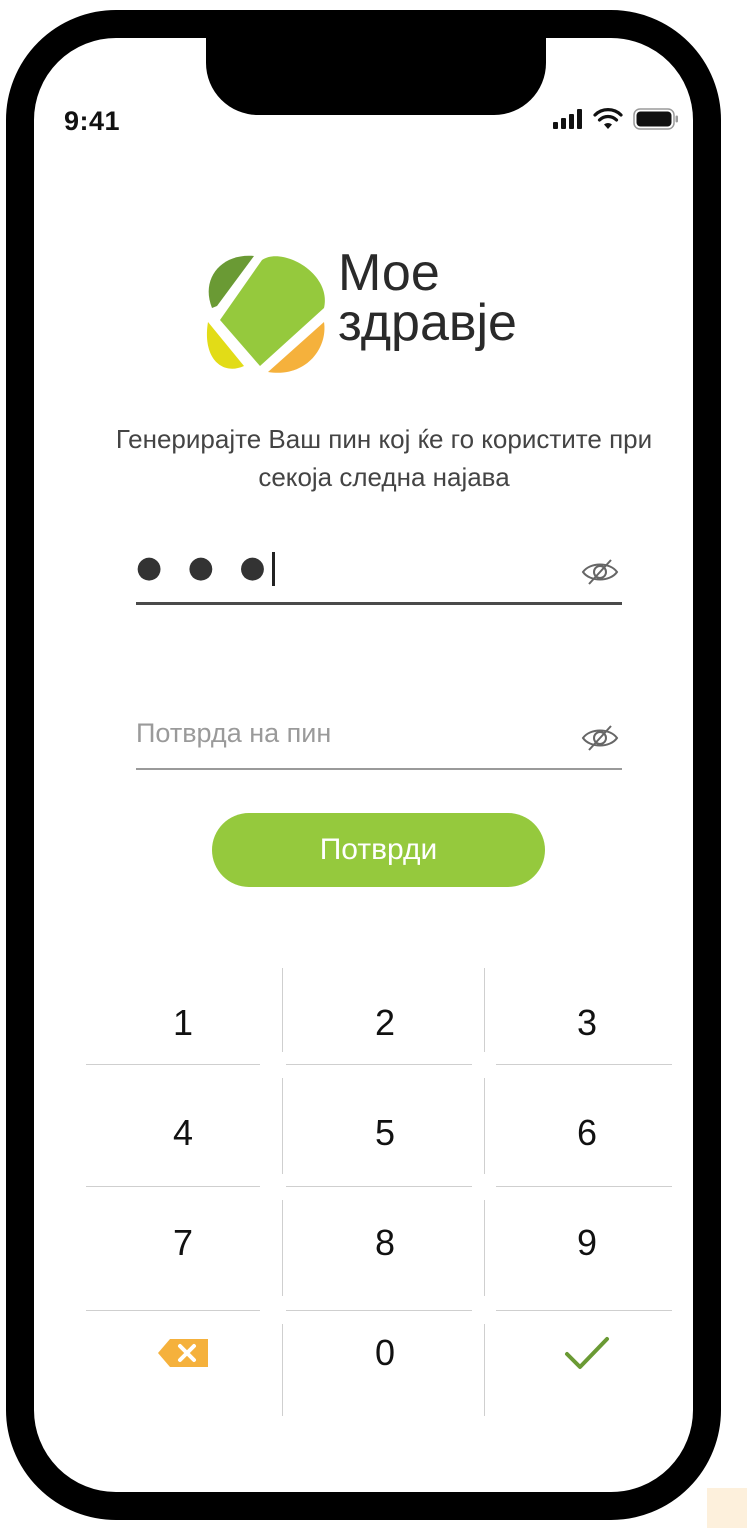 The height and width of the screenshot is (1528, 747). I want to click on instructions-line-2: секоја следна најава, so click(384, 477).